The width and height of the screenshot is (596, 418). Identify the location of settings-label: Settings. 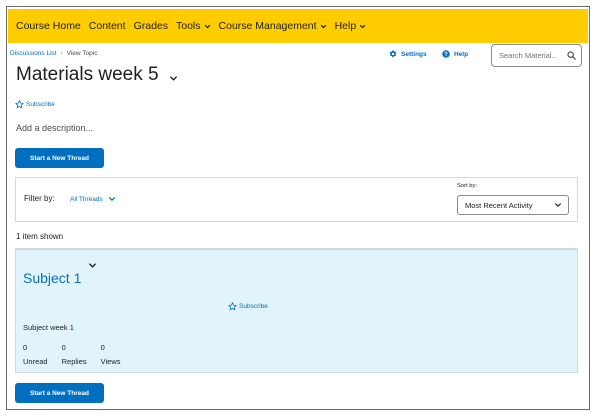
(414, 54).